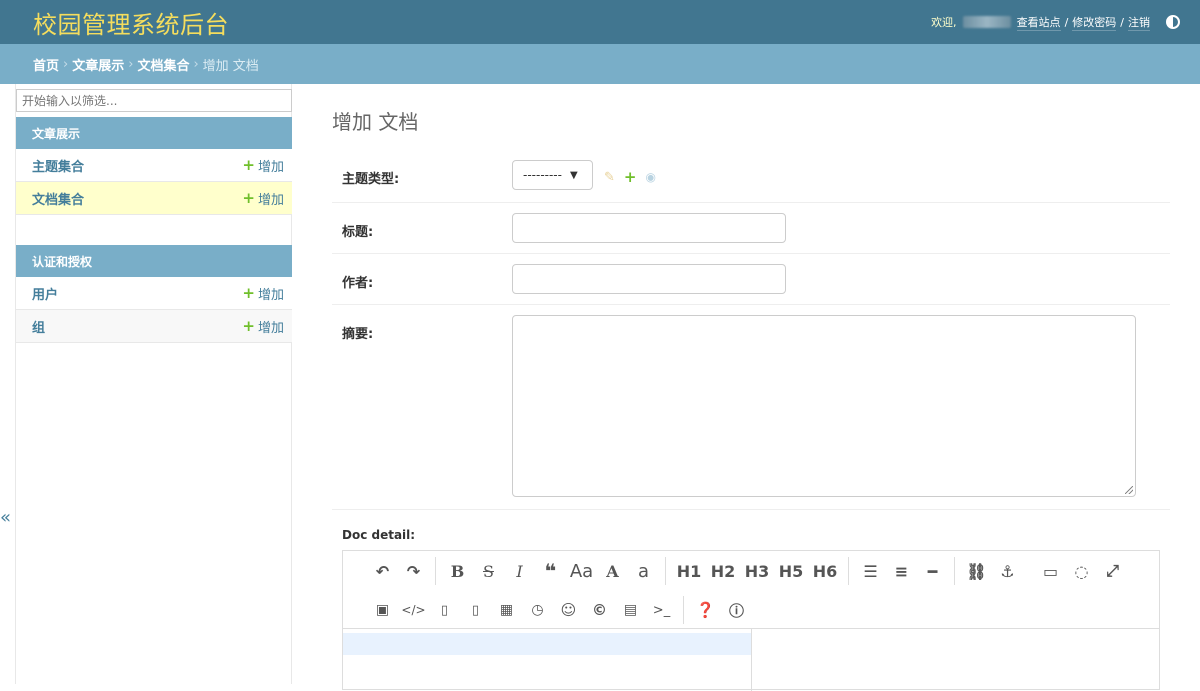 This screenshot has width=1200, height=691. What do you see at coordinates (263, 326) in the screenshot?
I see `add-group-link: + 增加` at bounding box center [263, 326].